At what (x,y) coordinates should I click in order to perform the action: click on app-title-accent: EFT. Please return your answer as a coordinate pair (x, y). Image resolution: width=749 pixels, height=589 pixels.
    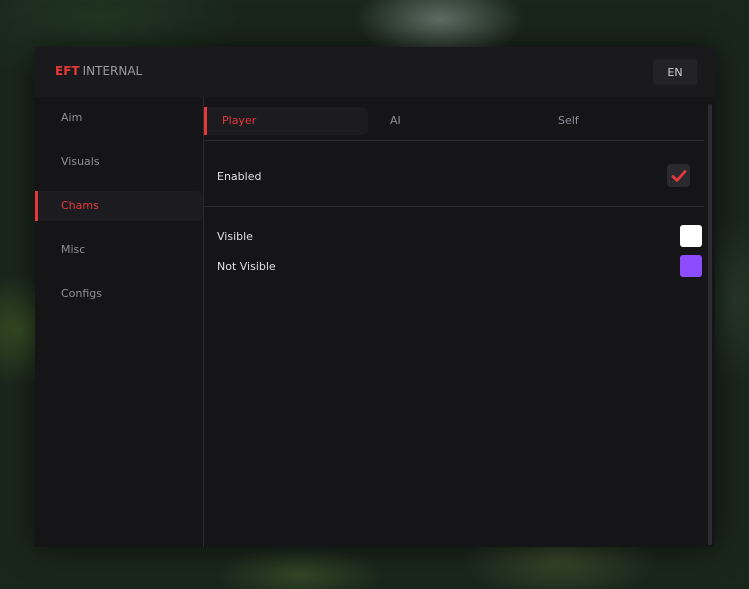
    Looking at the image, I should click on (67, 71).